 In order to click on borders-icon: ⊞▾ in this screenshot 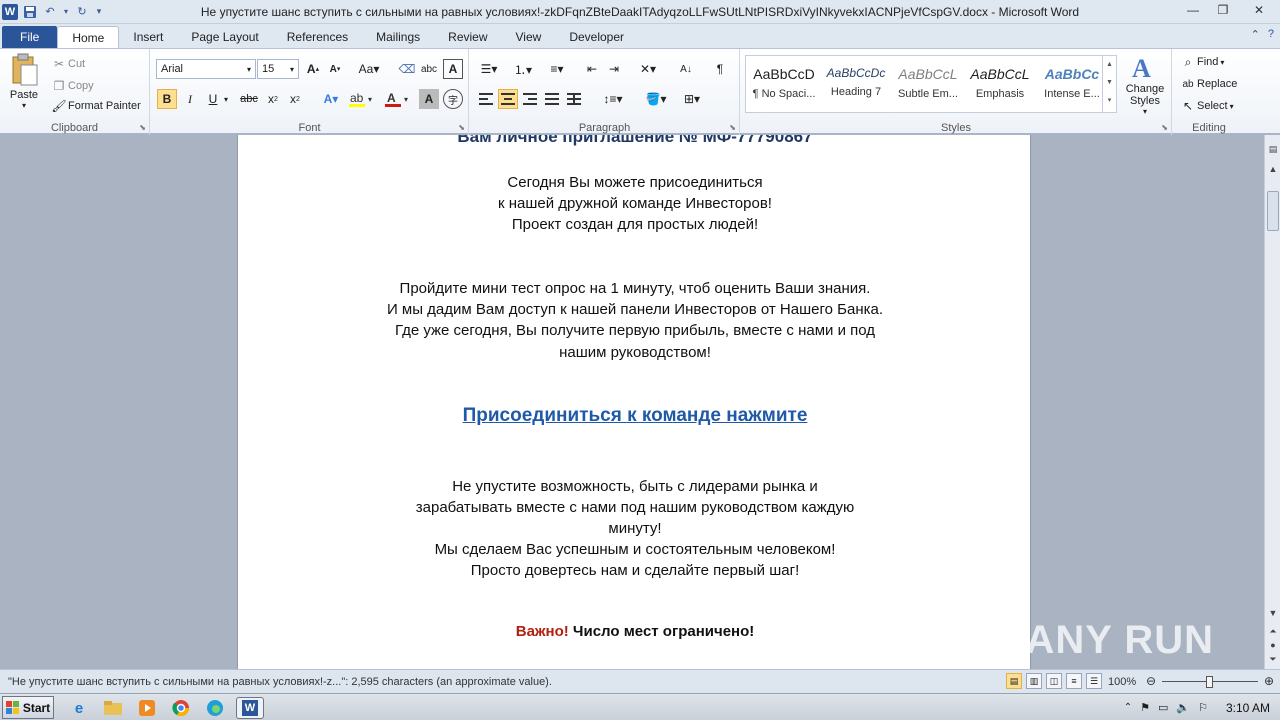, I will do `click(692, 99)`.